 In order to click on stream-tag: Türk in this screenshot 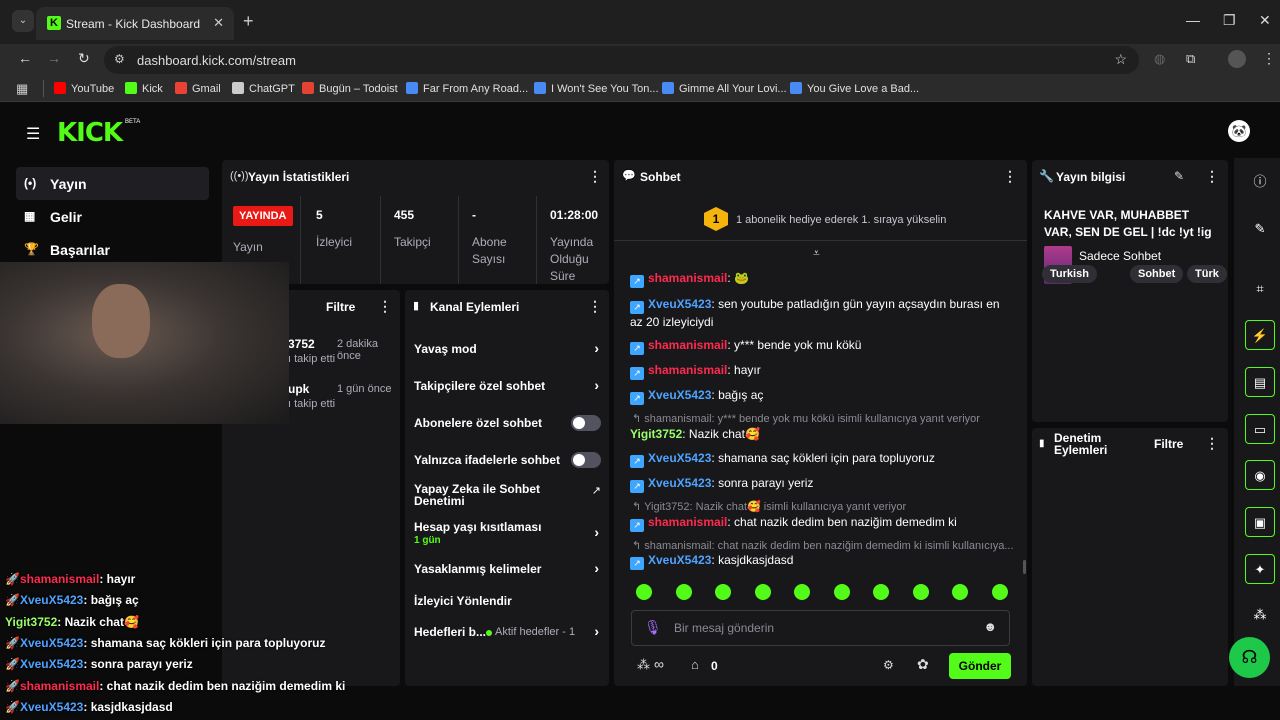, I will do `click(1207, 274)`.